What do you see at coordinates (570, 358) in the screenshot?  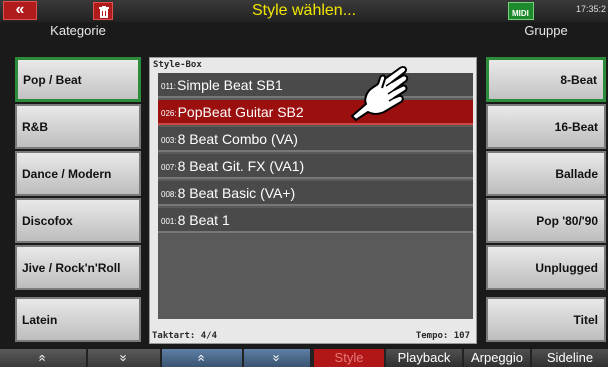 I see `sideline-tab: Sideline` at bounding box center [570, 358].